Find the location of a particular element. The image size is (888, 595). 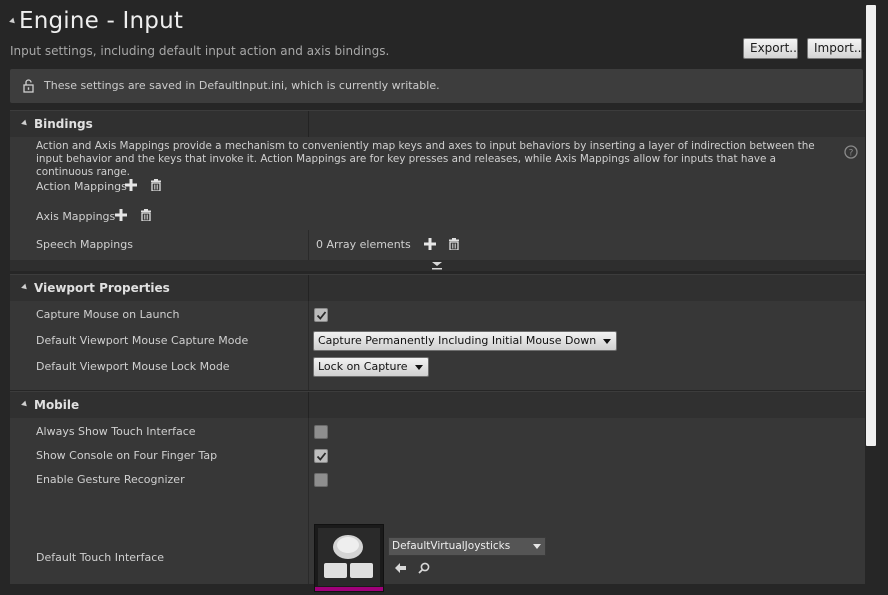

virtual-joystick-icon is located at coordinates (349, 558).